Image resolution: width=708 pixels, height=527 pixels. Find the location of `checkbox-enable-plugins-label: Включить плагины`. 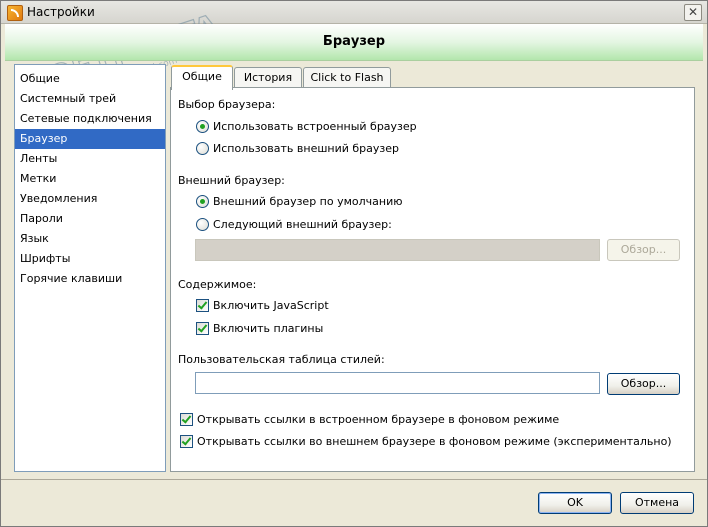

checkbox-enable-plugins-label: Включить плагины is located at coordinates (268, 328).